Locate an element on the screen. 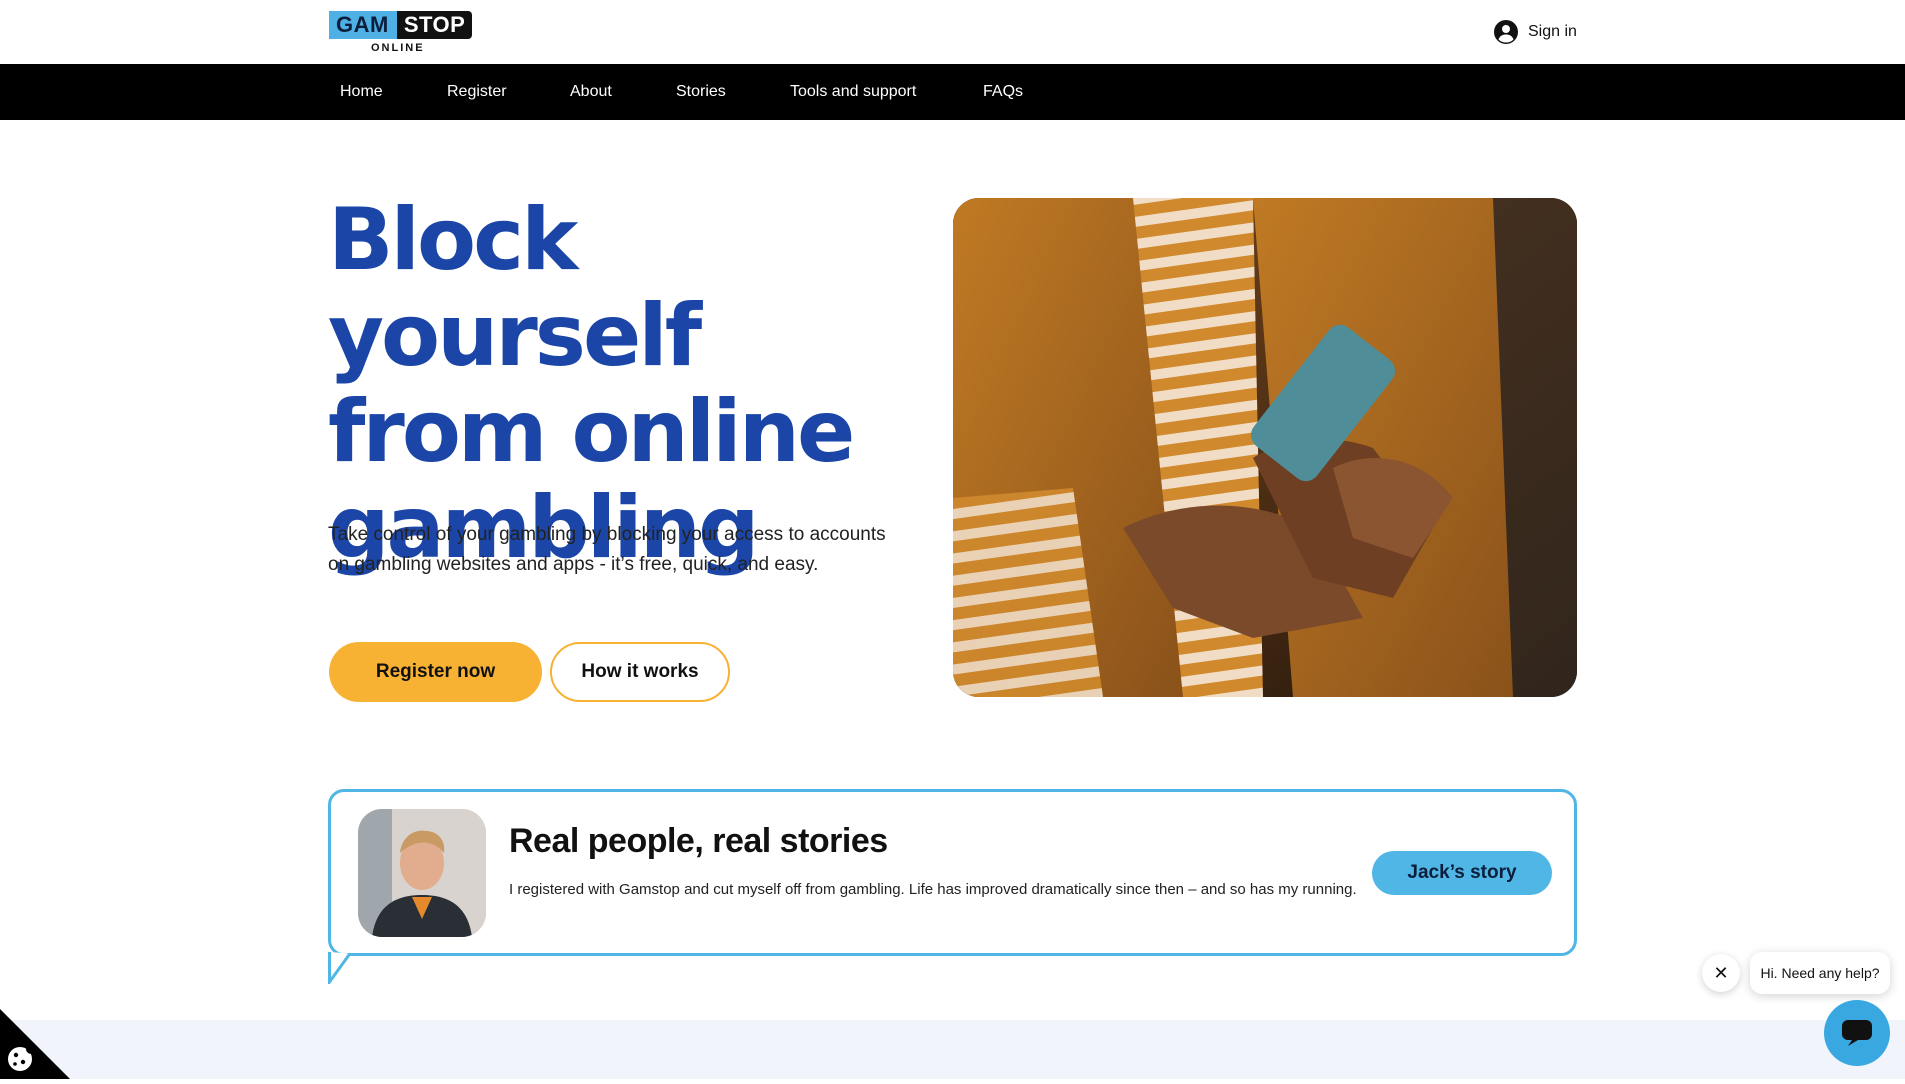 The image size is (1905, 1084). hero-title-line: Block yourself is located at coordinates (515, 288).